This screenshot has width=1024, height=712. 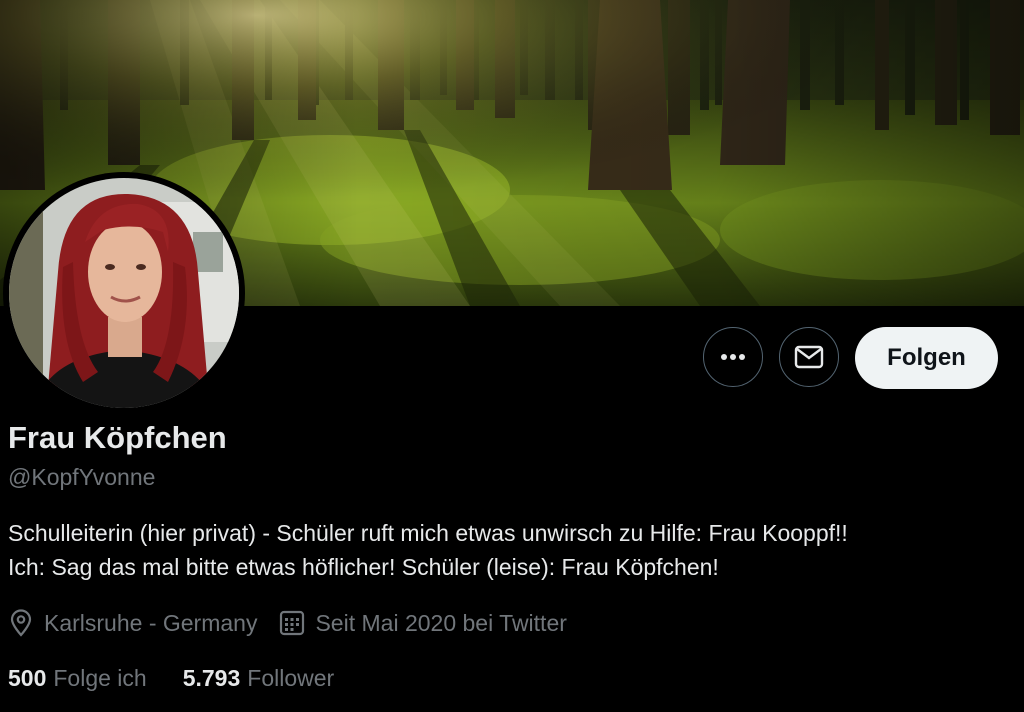 I want to click on user-handle: @KopfYvonne, so click(x=82, y=477).